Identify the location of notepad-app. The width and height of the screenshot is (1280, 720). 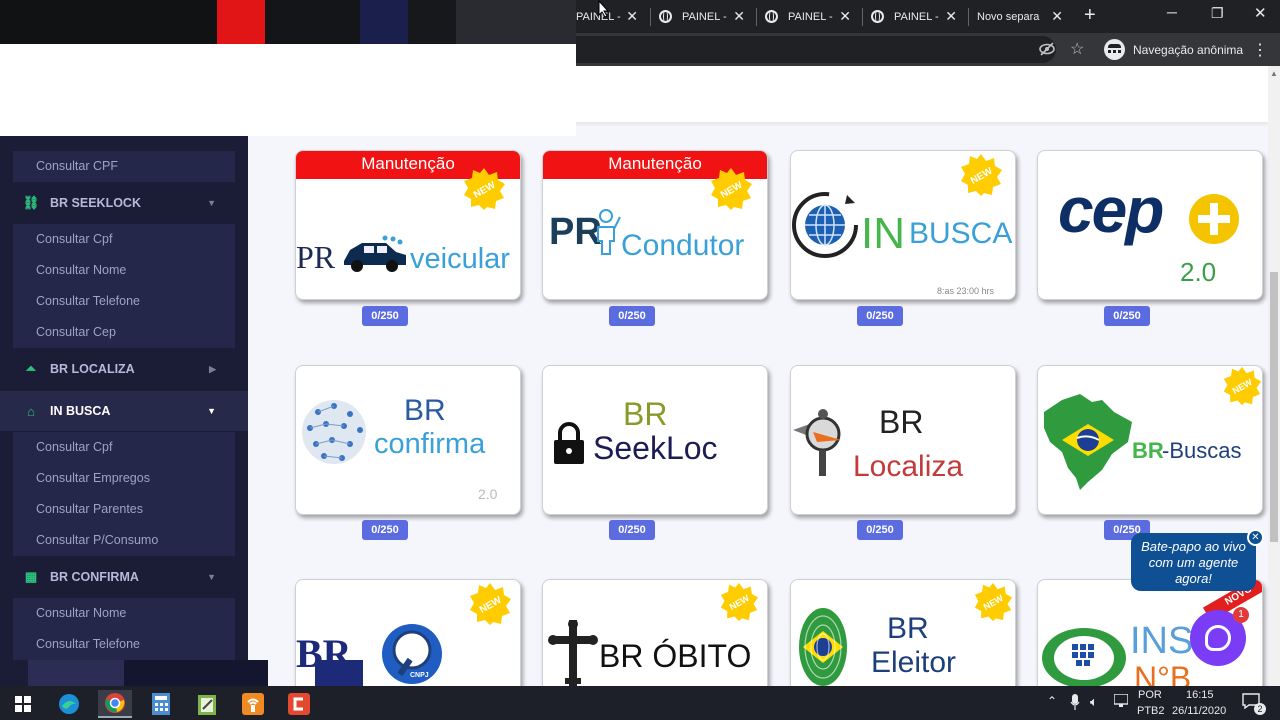
(207, 704).